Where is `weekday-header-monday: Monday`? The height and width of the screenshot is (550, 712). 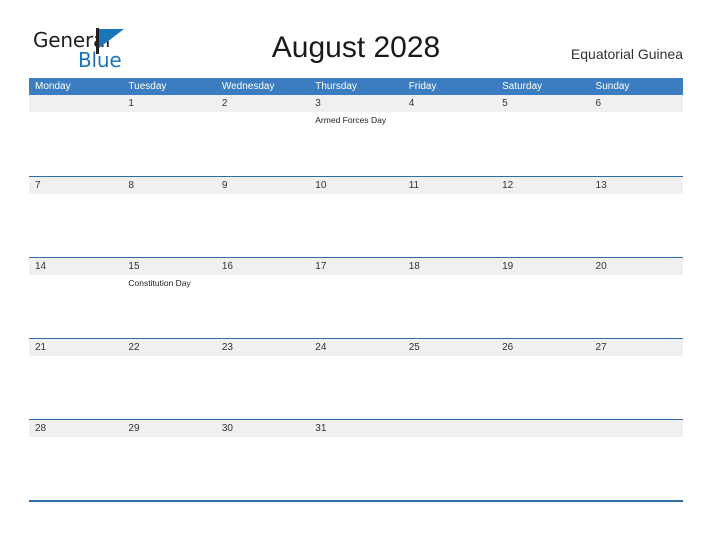
weekday-header-monday: Monday is located at coordinates (53, 86).